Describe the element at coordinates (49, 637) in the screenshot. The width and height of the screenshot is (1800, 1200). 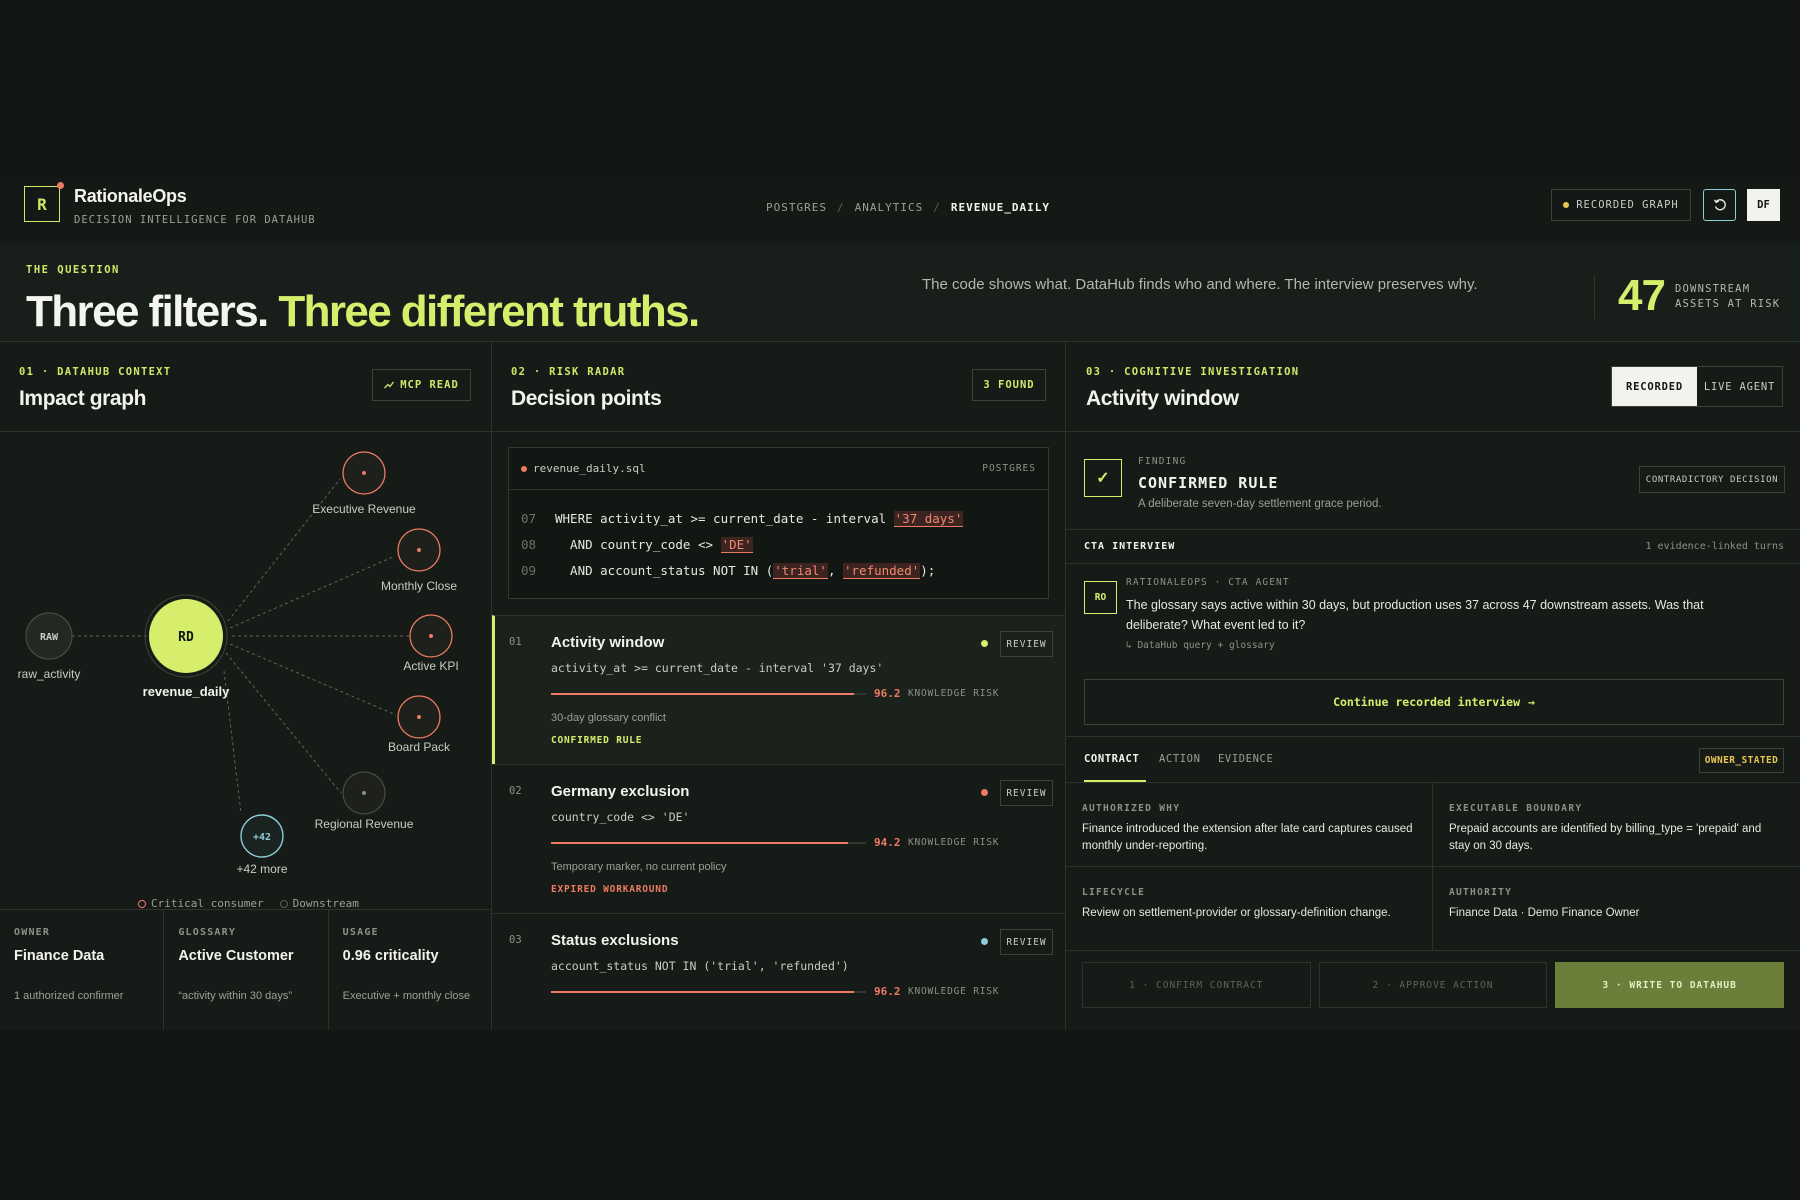
I see `source-badge: RAW` at that location.